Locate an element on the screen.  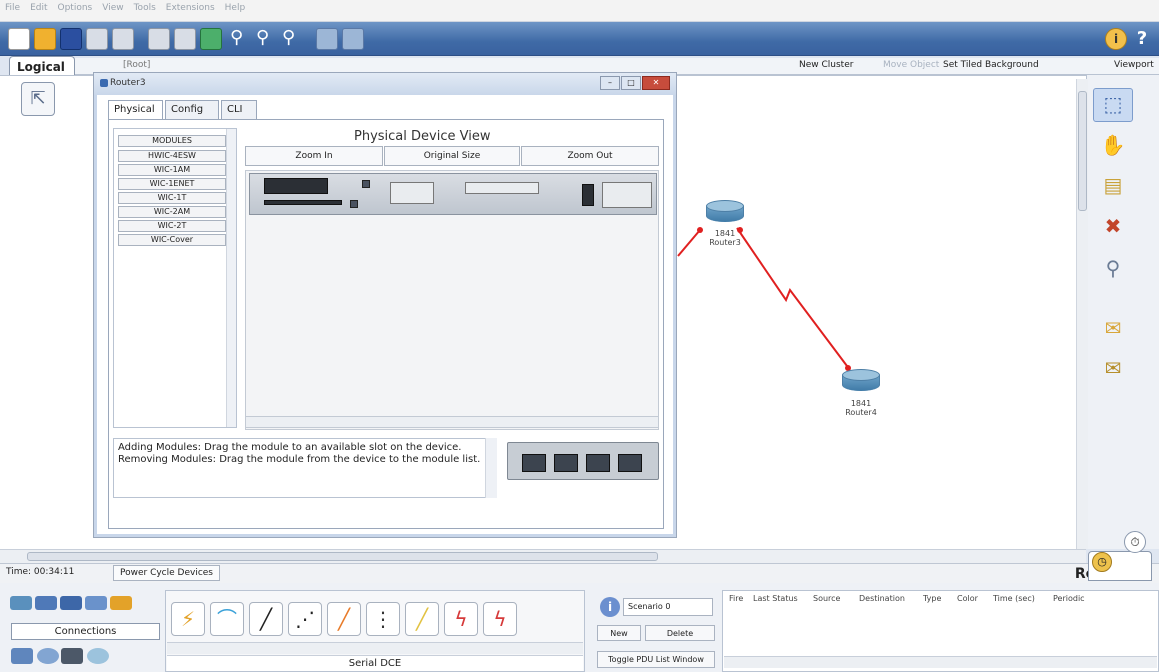
router4-model: 1841 is located at coordinates (861, 403).